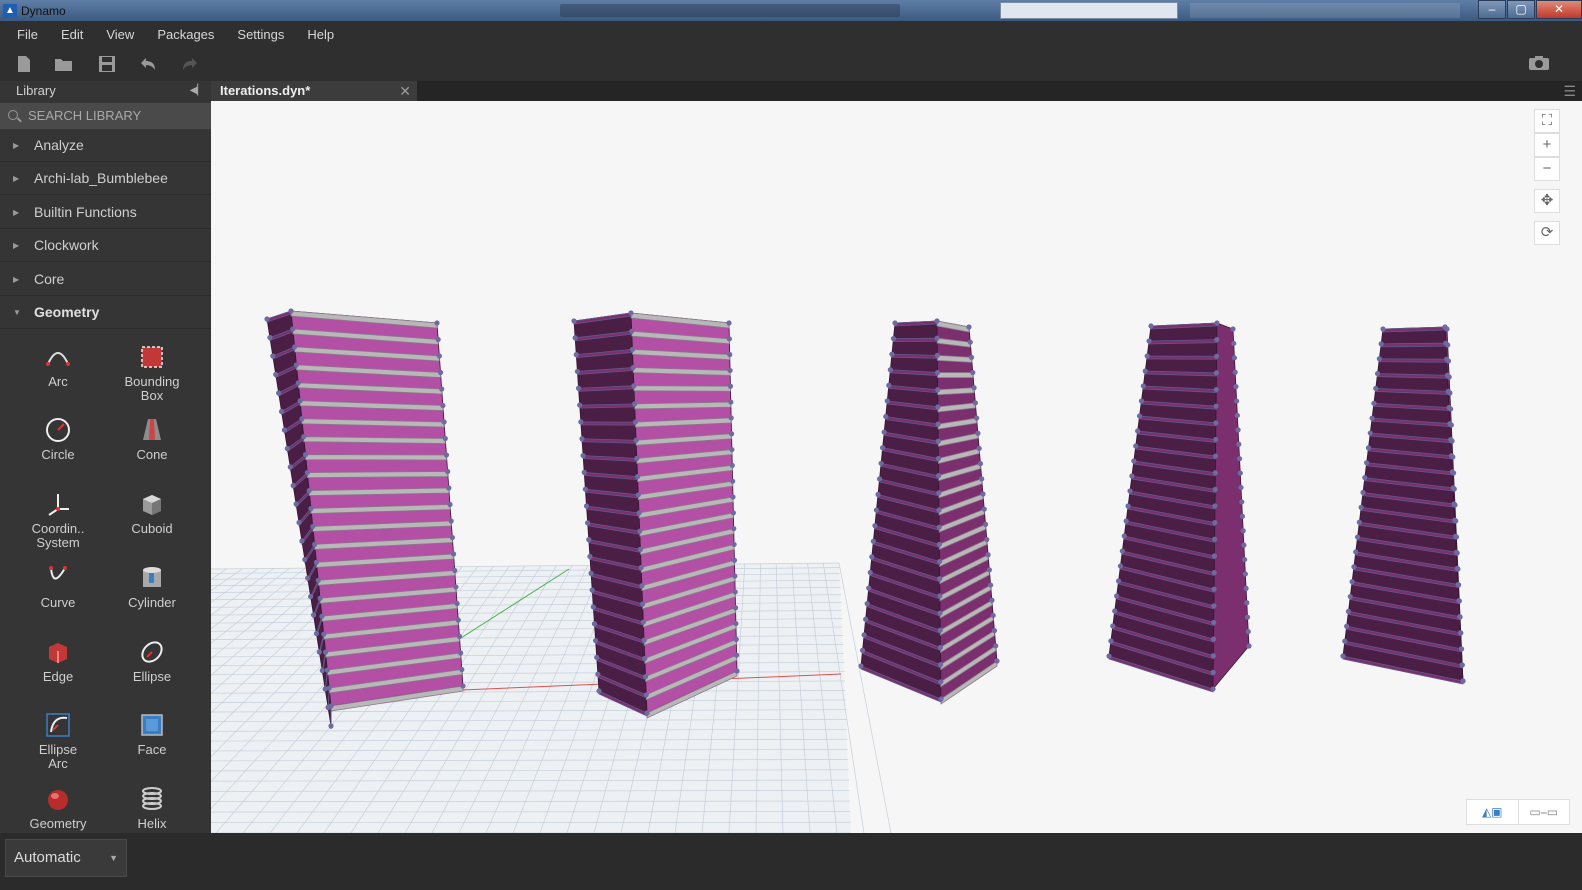 The width and height of the screenshot is (1582, 890). What do you see at coordinates (152, 747) in the screenshot?
I see `item-face: Face` at bounding box center [152, 747].